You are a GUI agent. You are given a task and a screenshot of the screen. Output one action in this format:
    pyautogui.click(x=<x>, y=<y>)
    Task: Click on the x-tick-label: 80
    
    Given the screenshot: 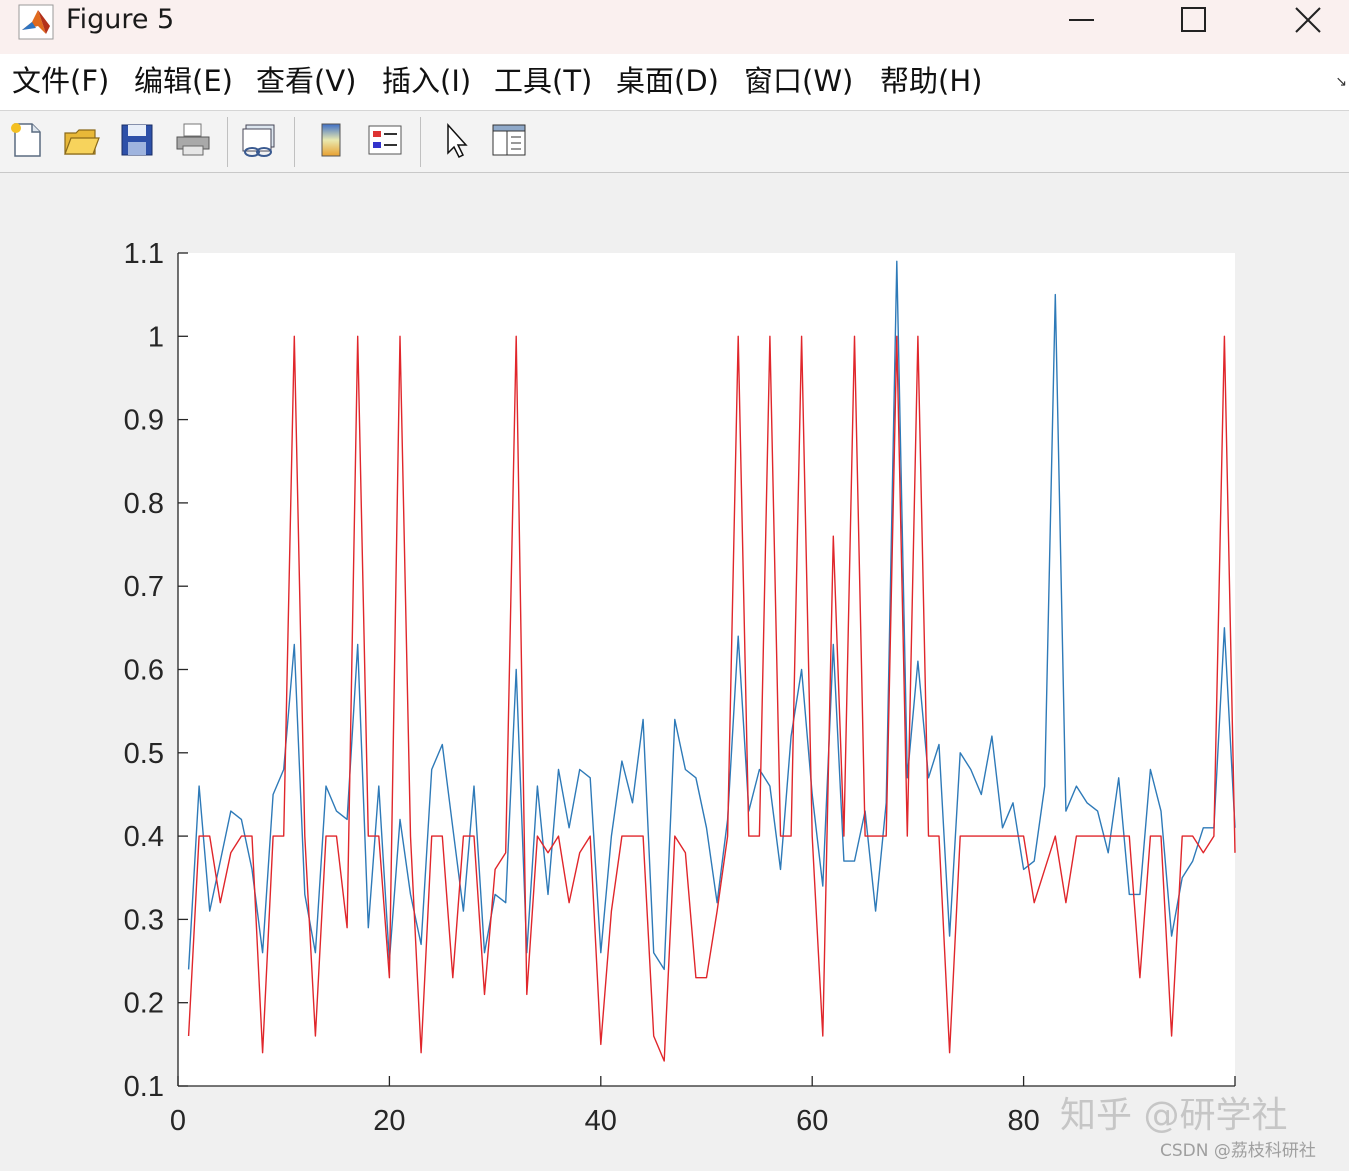 What is the action you would take?
    pyautogui.click(x=1023, y=1121)
    